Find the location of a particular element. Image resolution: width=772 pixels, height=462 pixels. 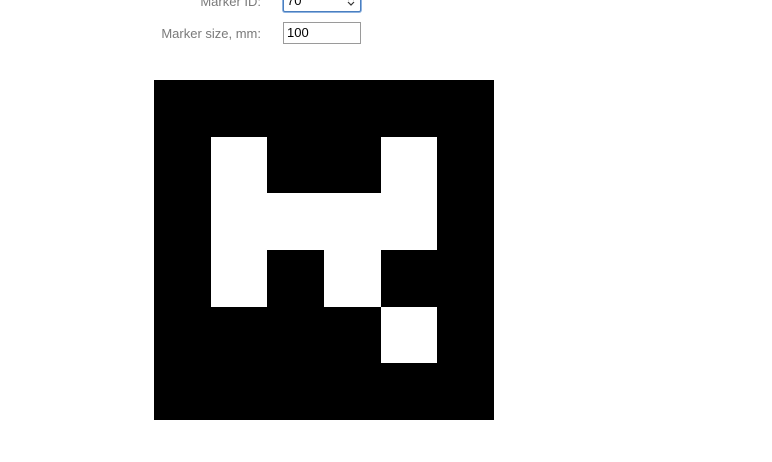

spinner-arrows-icon is located at coordinates (351, 3).